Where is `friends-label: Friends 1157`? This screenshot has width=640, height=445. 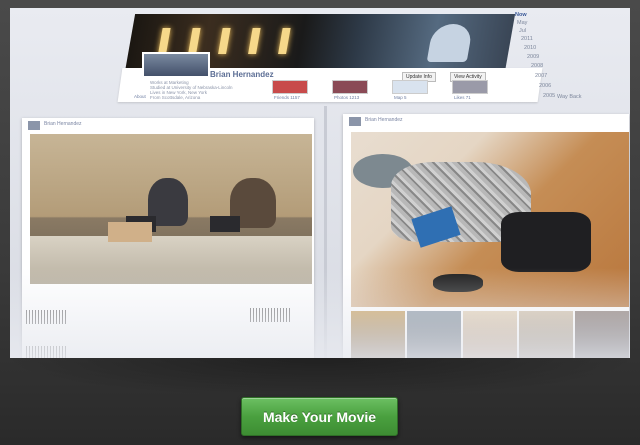
friends-label: Friends 1157 is located at coordinates (287, 97).